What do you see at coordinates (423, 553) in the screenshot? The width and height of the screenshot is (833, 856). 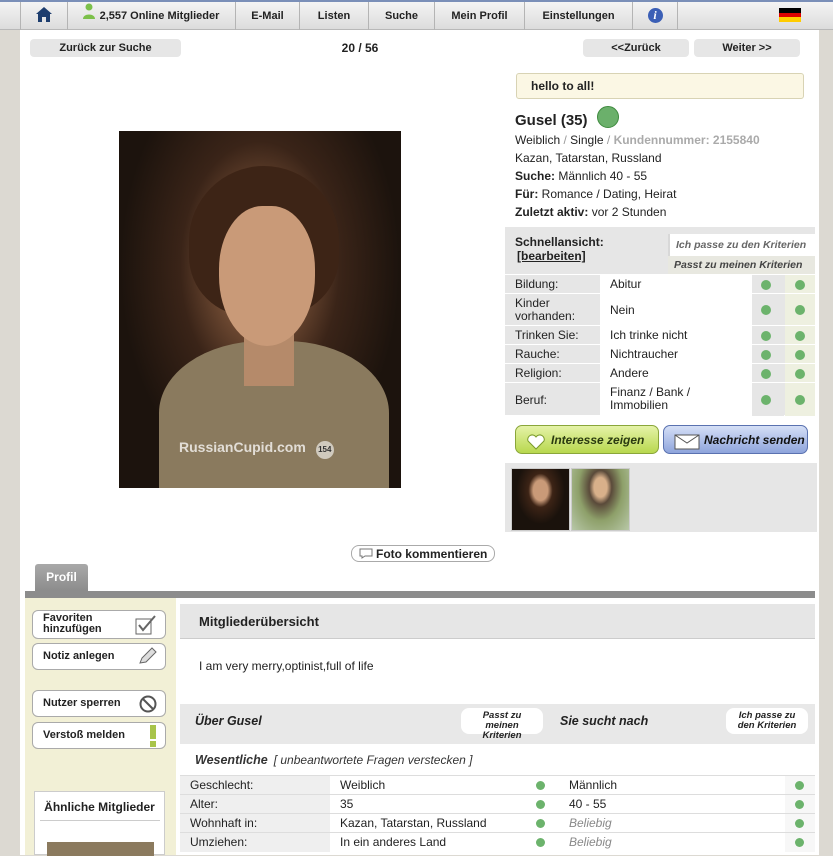 I see `comment-photo-button: Foto kommentieren` at bounding box center [423, 553].